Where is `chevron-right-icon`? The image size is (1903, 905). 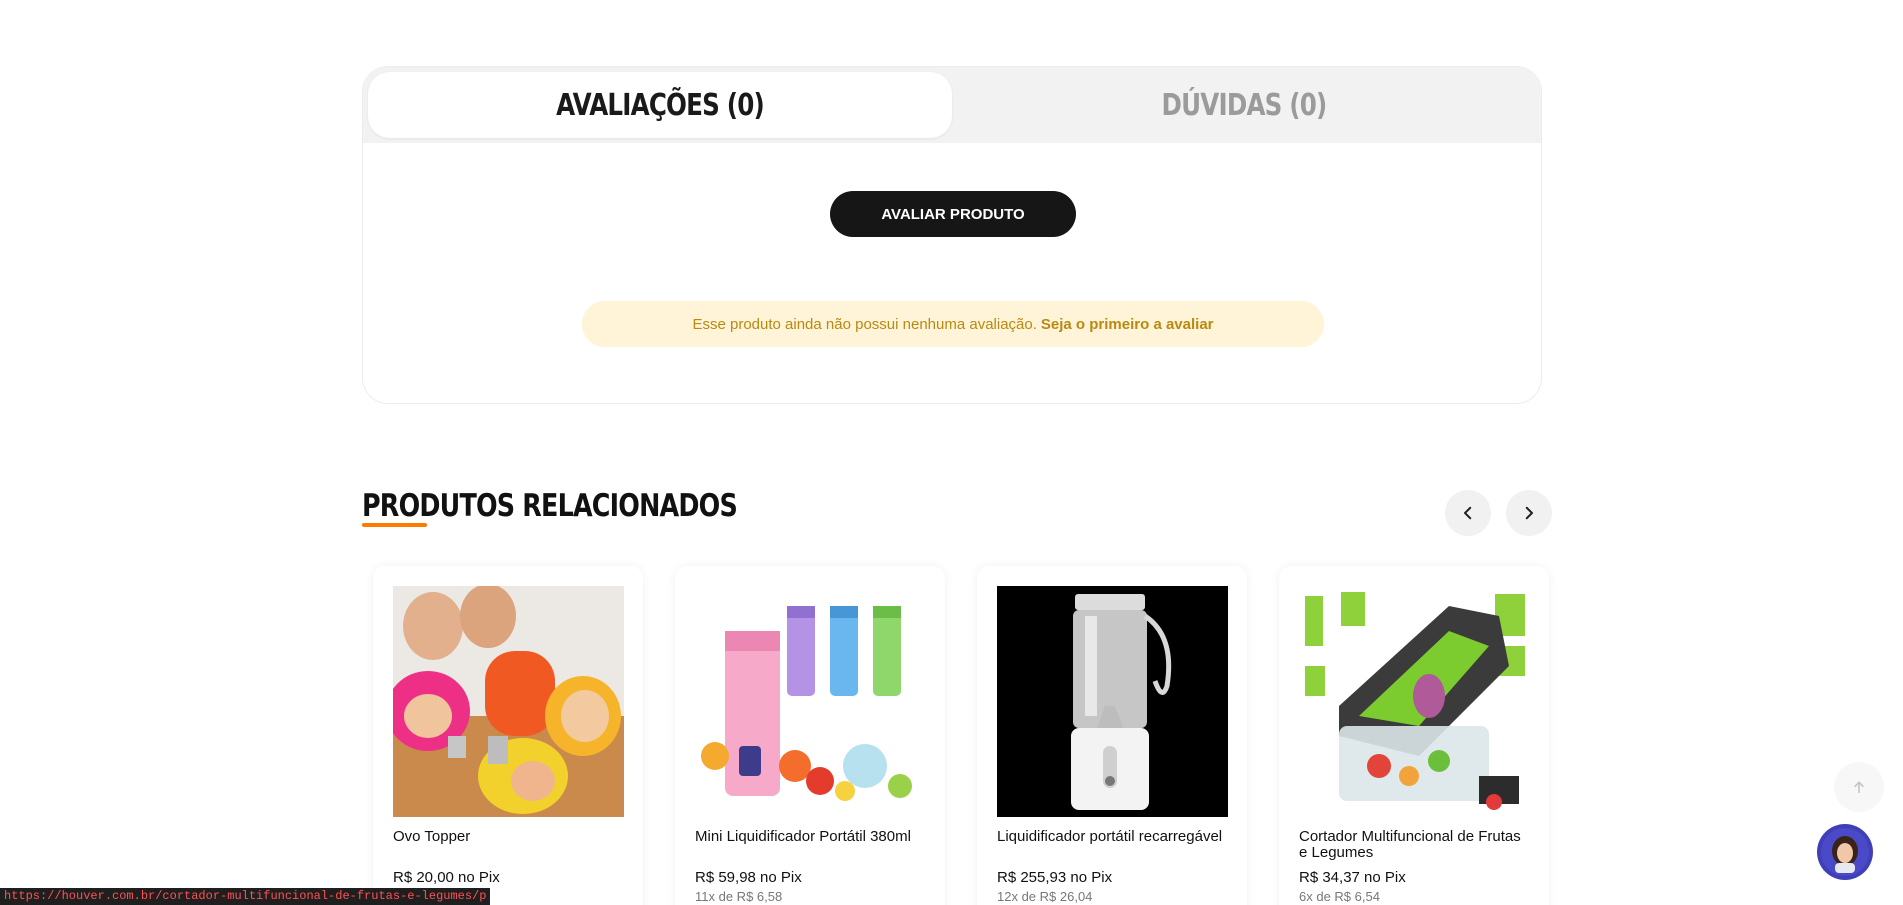
chevron-right-icon is located at coordinates (1529, 513).